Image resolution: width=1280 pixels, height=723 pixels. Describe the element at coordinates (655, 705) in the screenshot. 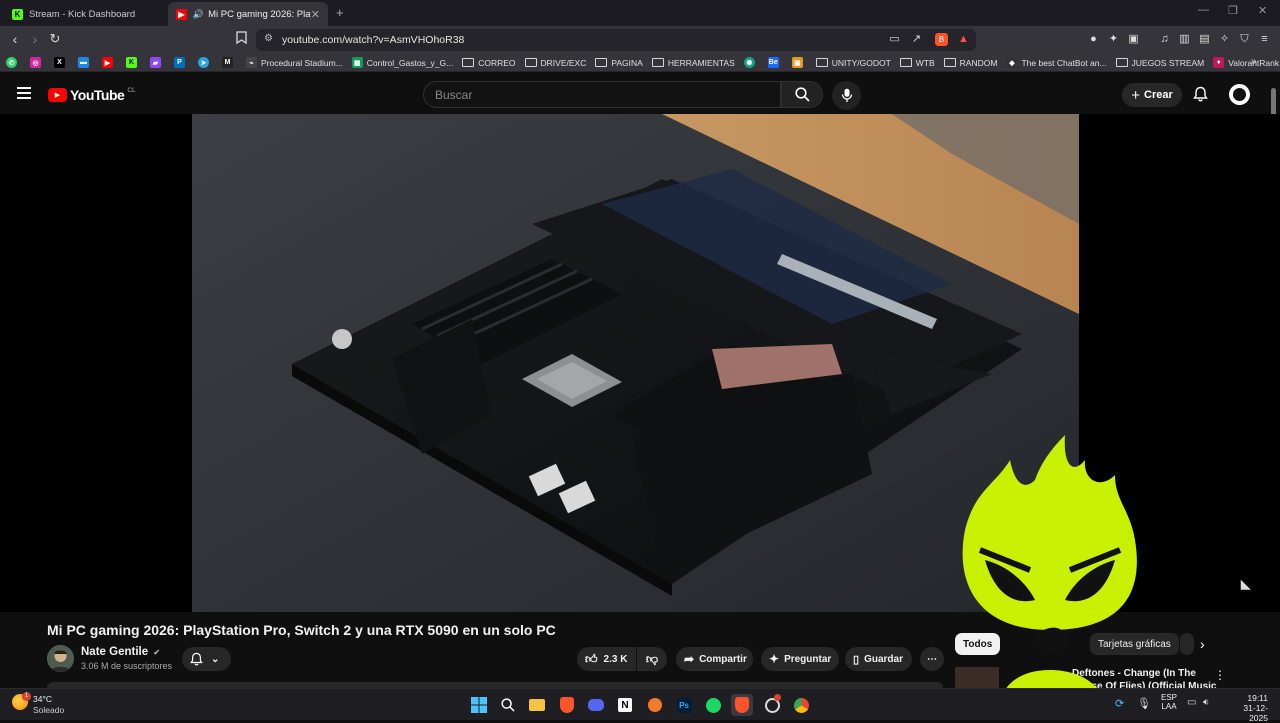

I see `blender-icon` at that location.